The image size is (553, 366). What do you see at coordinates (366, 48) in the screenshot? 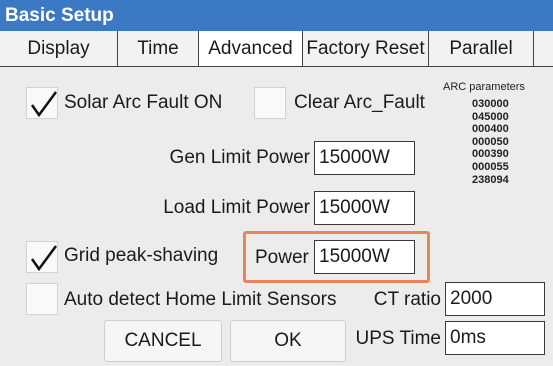
I see `tab-factory-reset: Factory Reset` at bounding box center [366, 48].